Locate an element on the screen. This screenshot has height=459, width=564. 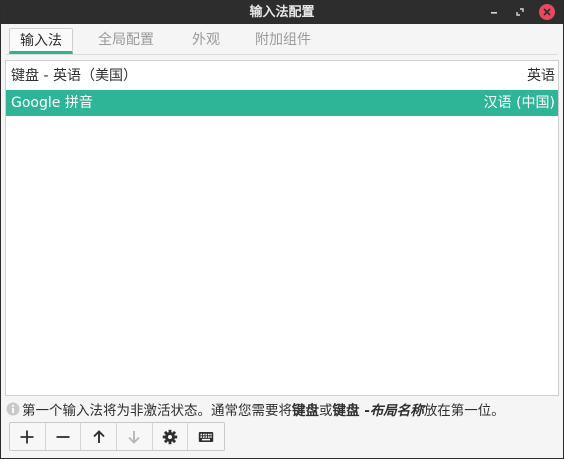
configure-icon is located at coordinates (170, 436).